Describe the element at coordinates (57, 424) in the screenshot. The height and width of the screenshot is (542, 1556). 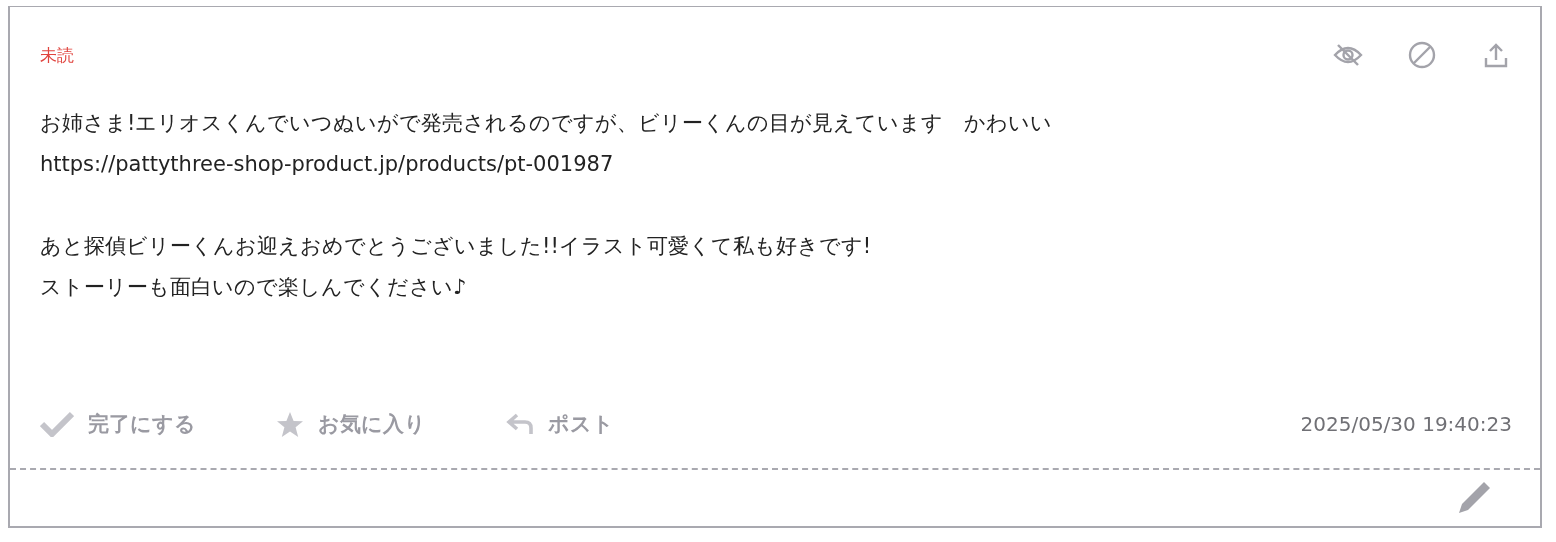
I see `check-icon` at that location.